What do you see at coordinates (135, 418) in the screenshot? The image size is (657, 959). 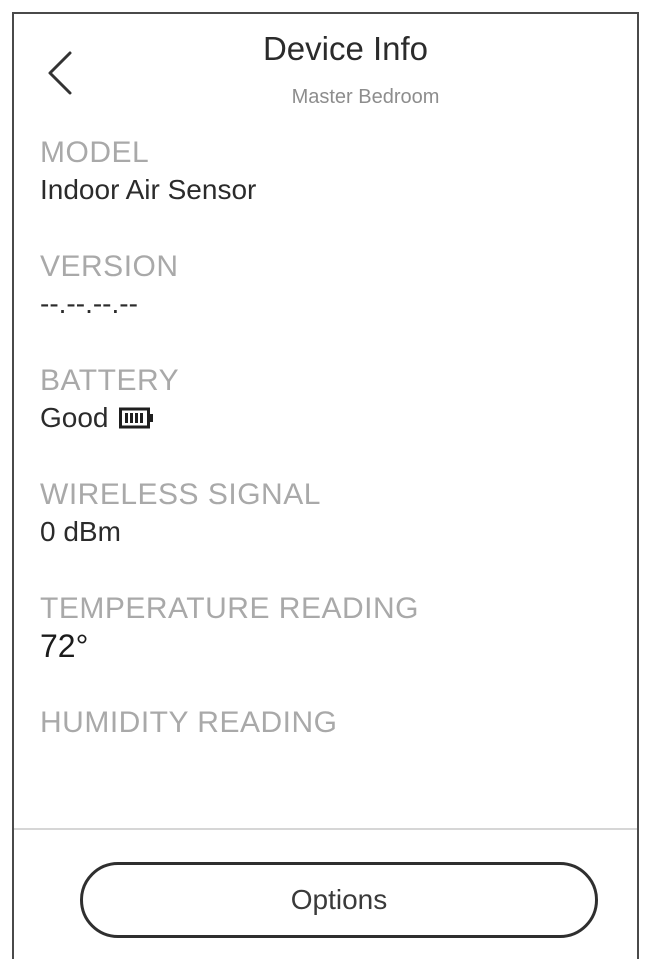 I see `battery-full-icon` at bounding box center [135, 418].